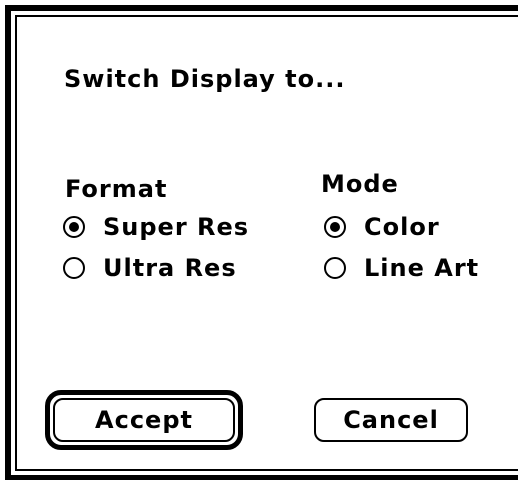 This screenshot has height=480, width=518. Describe the element at coordinates (170, 268) in the screenshot. I see `radio-ultra-res-label: Ultra Res` at that location.